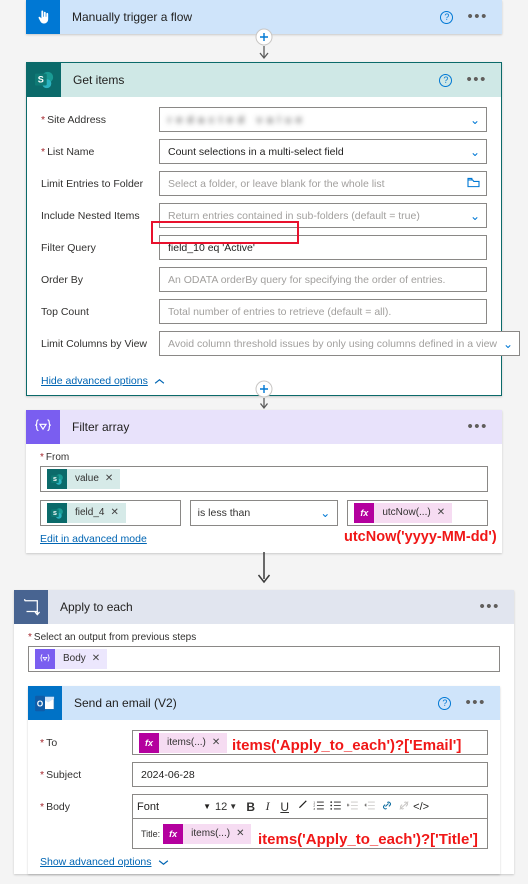 This screenshot has height=884, width=528. I want to click on italic-button: I, so click(267, 806).